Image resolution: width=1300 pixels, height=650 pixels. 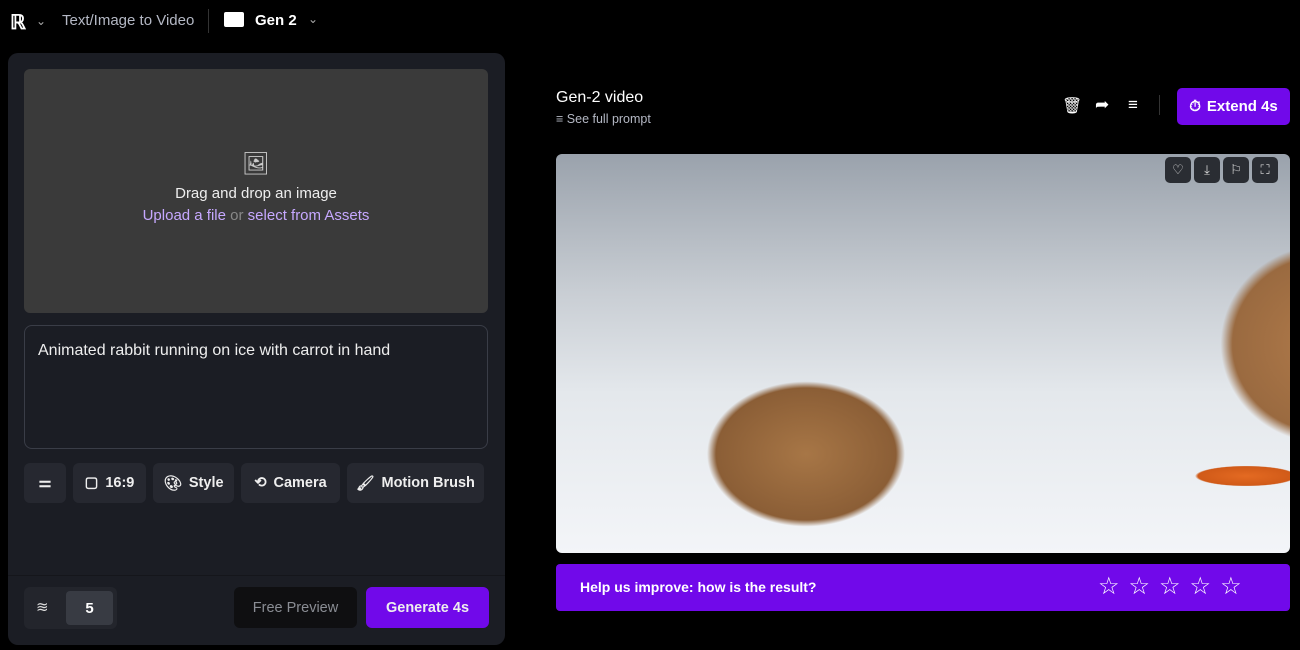 What do you see at coordinates (1201, 586) in the screenshot?
I see `star-4-icon: ☆` at bounding box center [1201, 586].